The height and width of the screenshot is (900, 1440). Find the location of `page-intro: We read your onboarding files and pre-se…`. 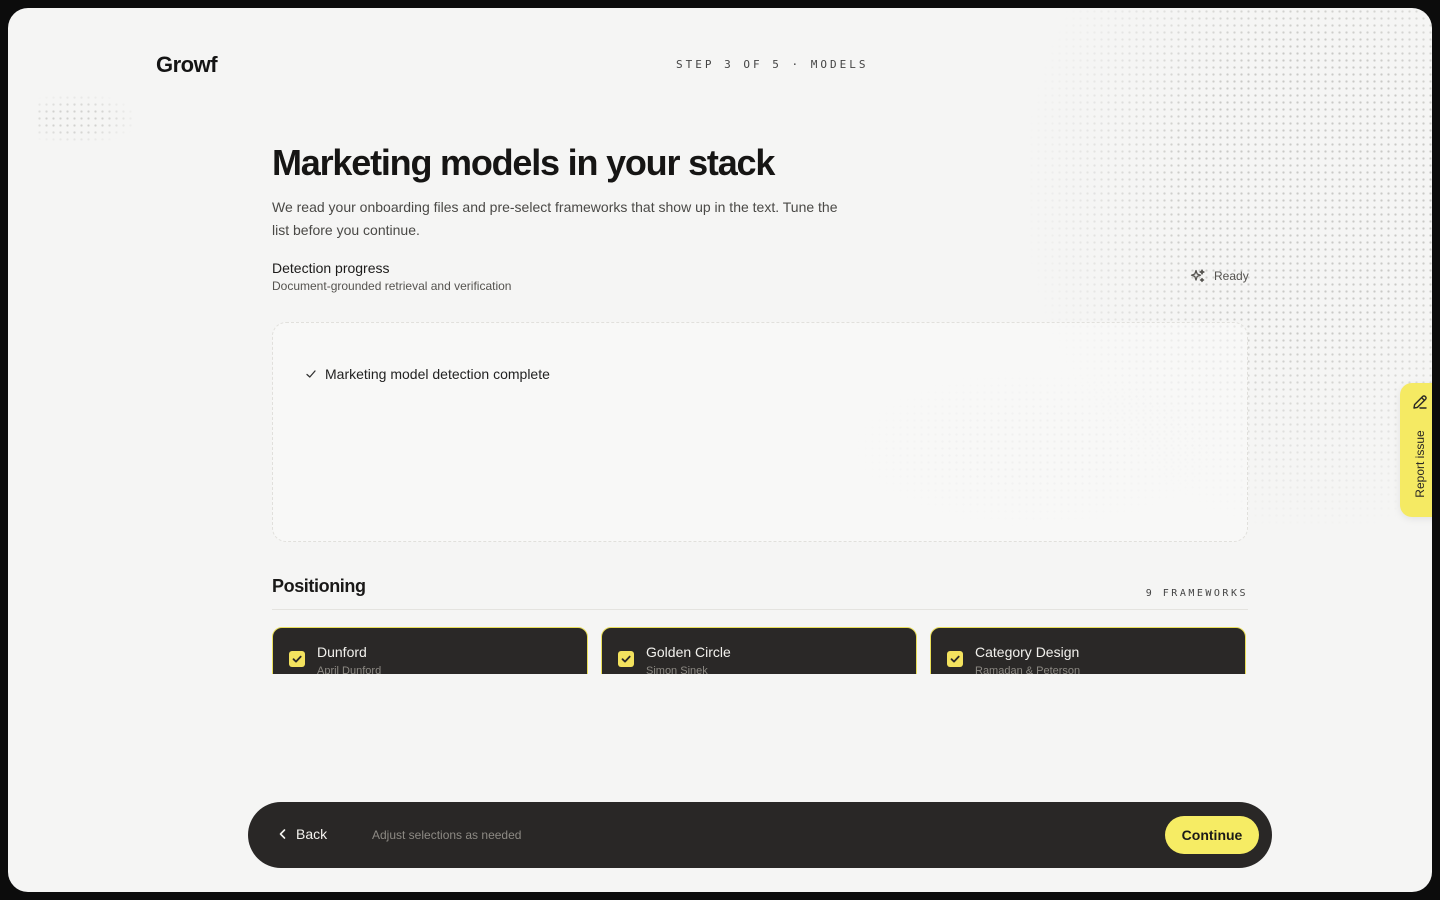

page-intro: We read your onboarding files and pre-se… is located at coordinates (555, 218).